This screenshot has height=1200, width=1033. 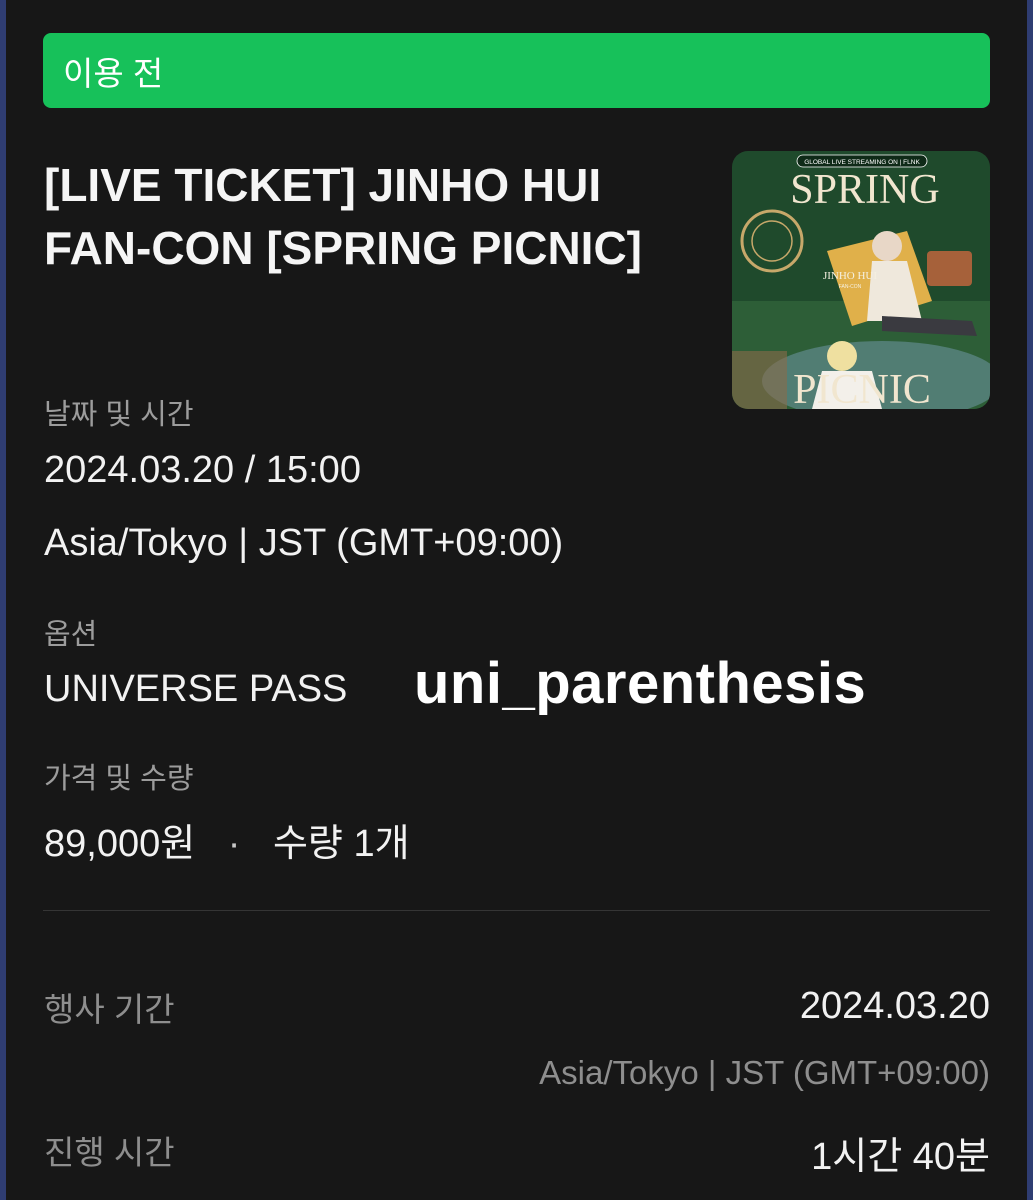 What do you see at coordinates (516, 70) in the screenshot?
I see `status-badge: 이용 전` at bounding box center [516, 70].